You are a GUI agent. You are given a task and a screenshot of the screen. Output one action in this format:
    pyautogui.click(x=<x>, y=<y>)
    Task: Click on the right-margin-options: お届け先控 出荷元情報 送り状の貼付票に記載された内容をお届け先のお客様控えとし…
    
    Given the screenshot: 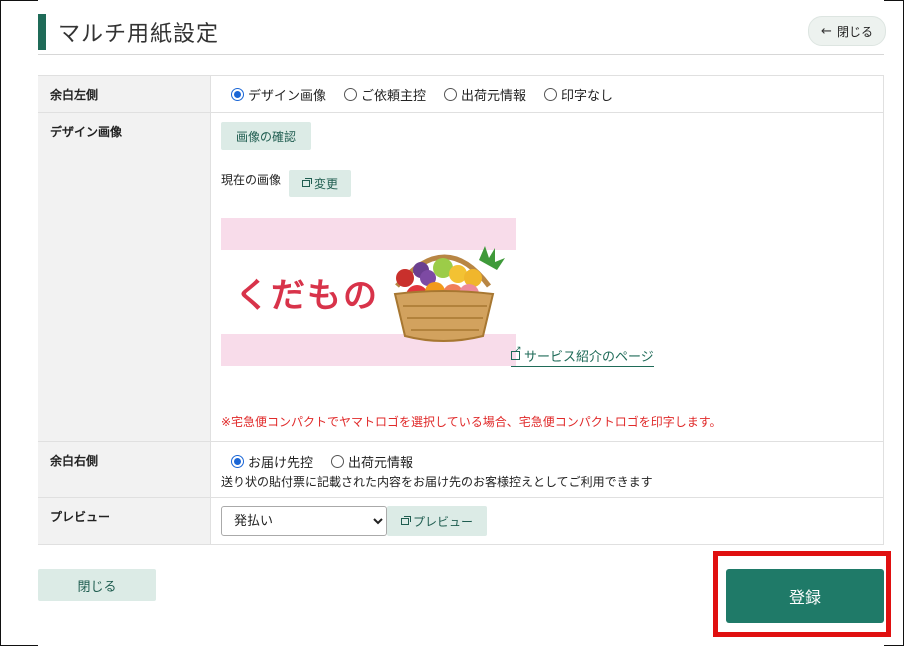 What is the action you would take?
    pyautogui.click(x=547, y=469)
    